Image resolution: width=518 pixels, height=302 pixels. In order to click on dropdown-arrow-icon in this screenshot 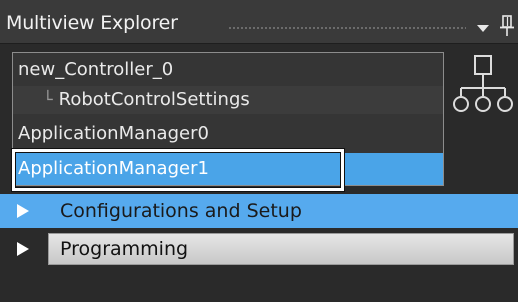, I will do `click(483, 28)`.